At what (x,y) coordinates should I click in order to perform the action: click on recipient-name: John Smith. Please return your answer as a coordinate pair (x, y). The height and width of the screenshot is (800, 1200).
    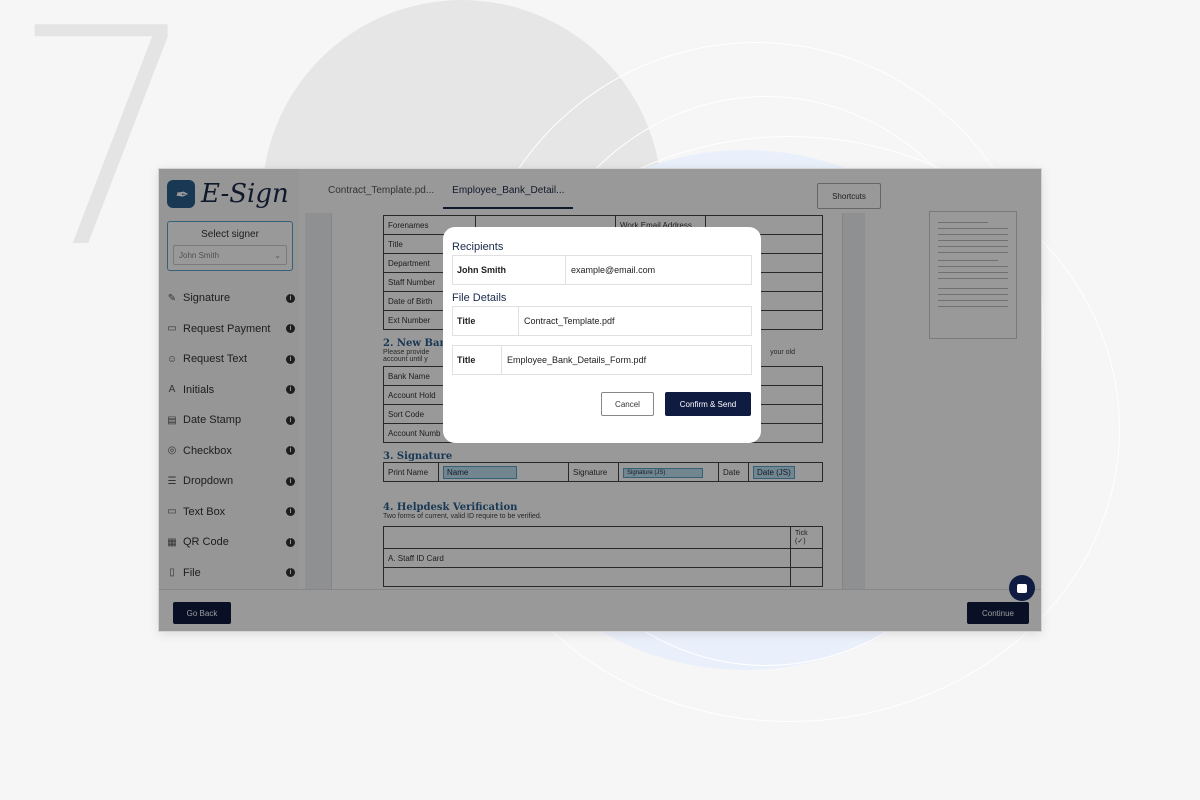
    Looking at the image, I should click on (509, 270).